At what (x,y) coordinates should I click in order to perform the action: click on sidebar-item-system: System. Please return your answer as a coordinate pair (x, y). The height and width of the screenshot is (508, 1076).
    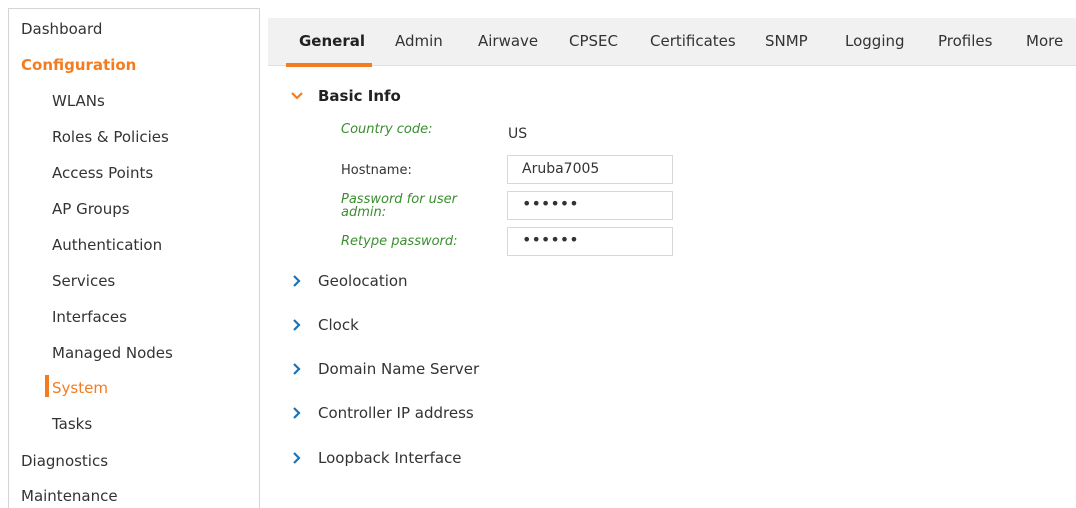
    Looking at the image, I should click on (80, 388).